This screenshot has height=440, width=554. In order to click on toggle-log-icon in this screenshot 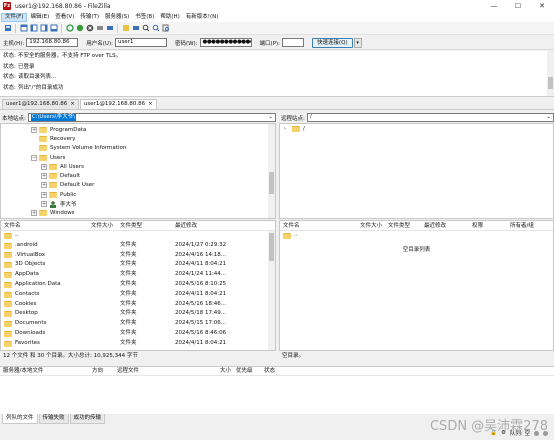, I will do `click(23, 28)`.